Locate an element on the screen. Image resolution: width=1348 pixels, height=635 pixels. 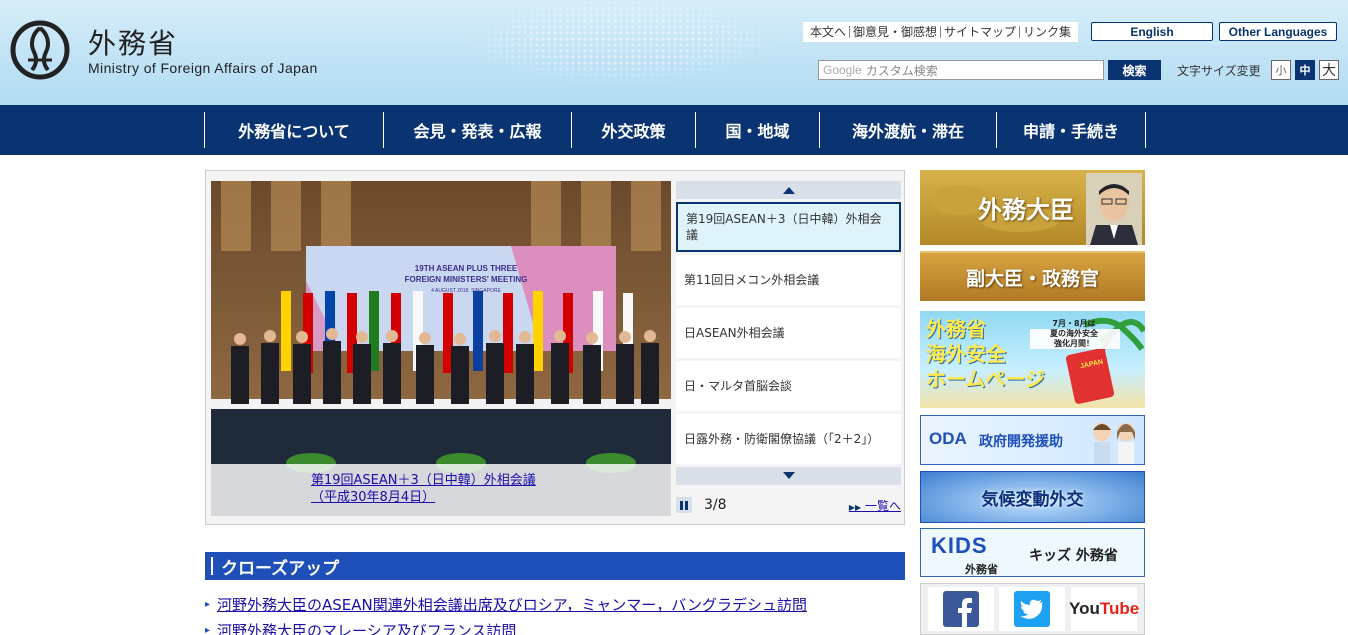
english-button: English is located at coordinates (1152, 31).